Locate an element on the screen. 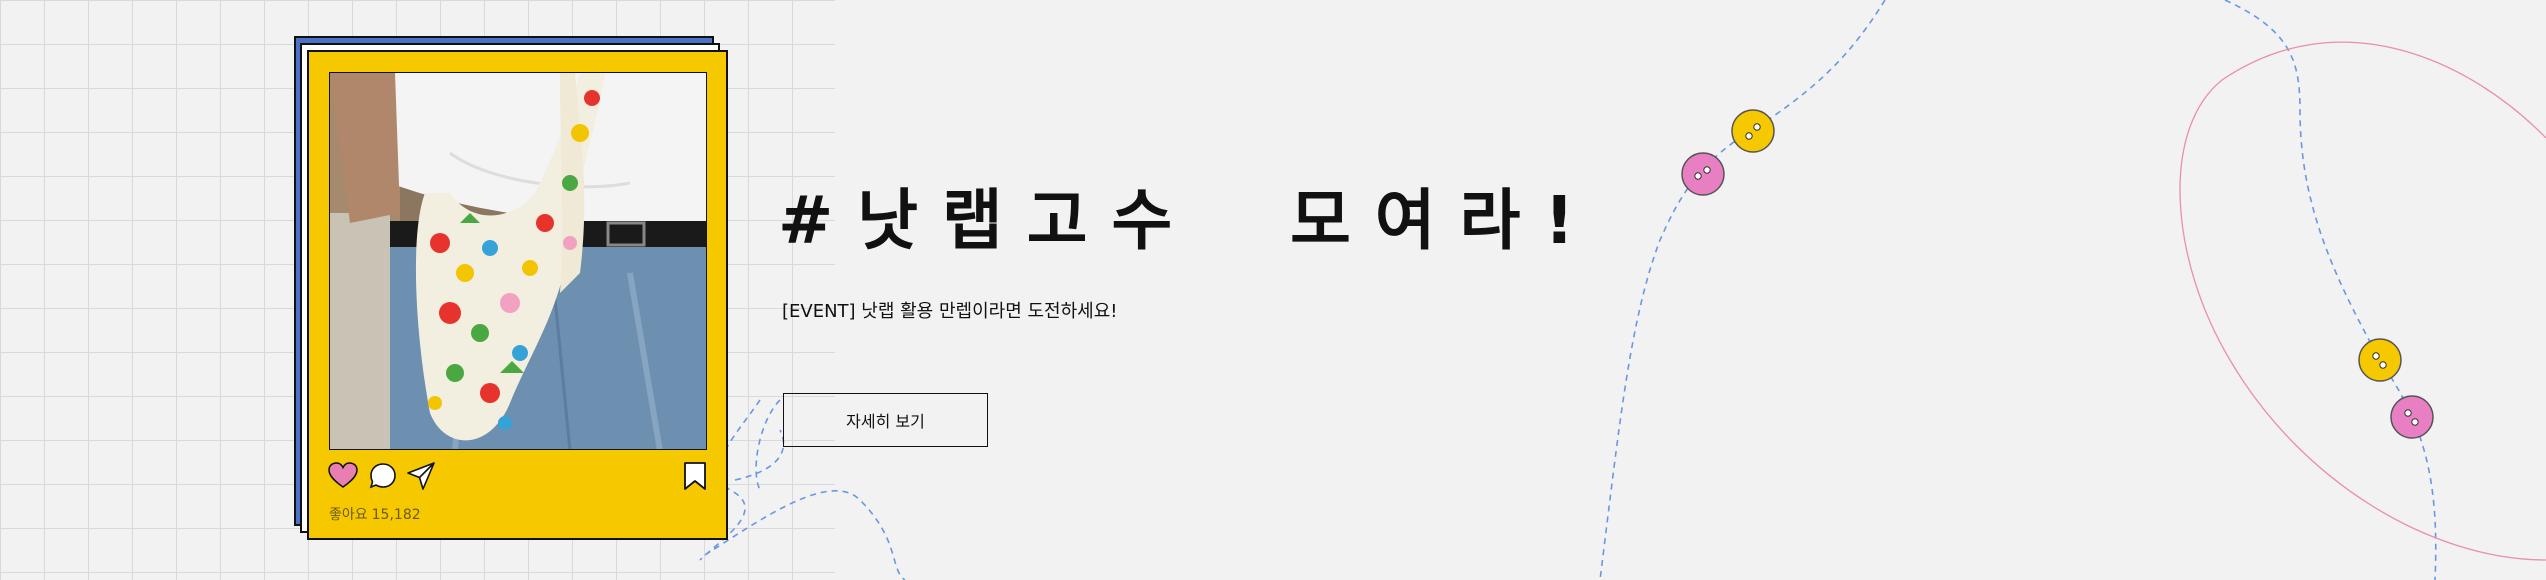 This screenshot has height=580, width=2546. post-card: 좋아요 15,182 is located at coordinates (517, 295).